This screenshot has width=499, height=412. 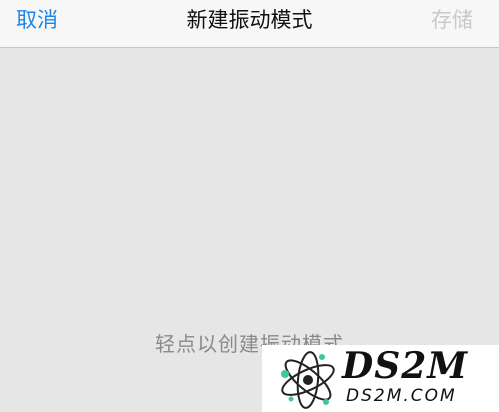 What do you see at coordinates (401, 396) in the screenshot?
I see `watermark-subtitle: DS2M.COM` at bounding box center [401, 396].